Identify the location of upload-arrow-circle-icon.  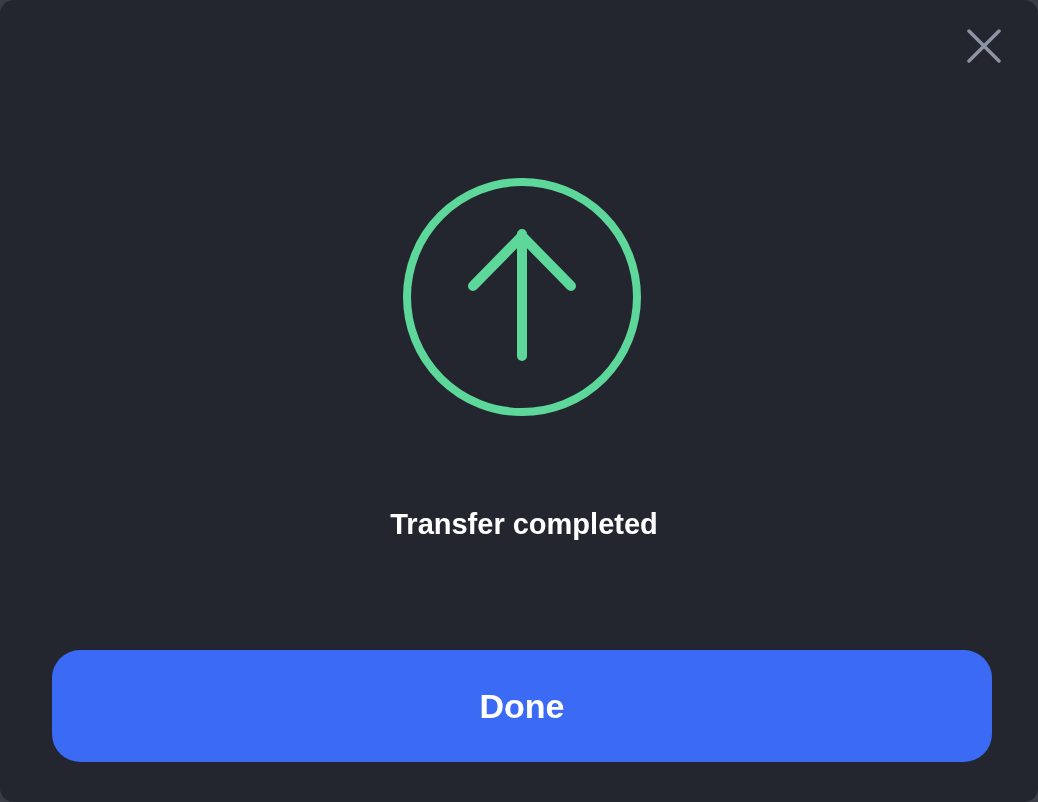
(522, 297).